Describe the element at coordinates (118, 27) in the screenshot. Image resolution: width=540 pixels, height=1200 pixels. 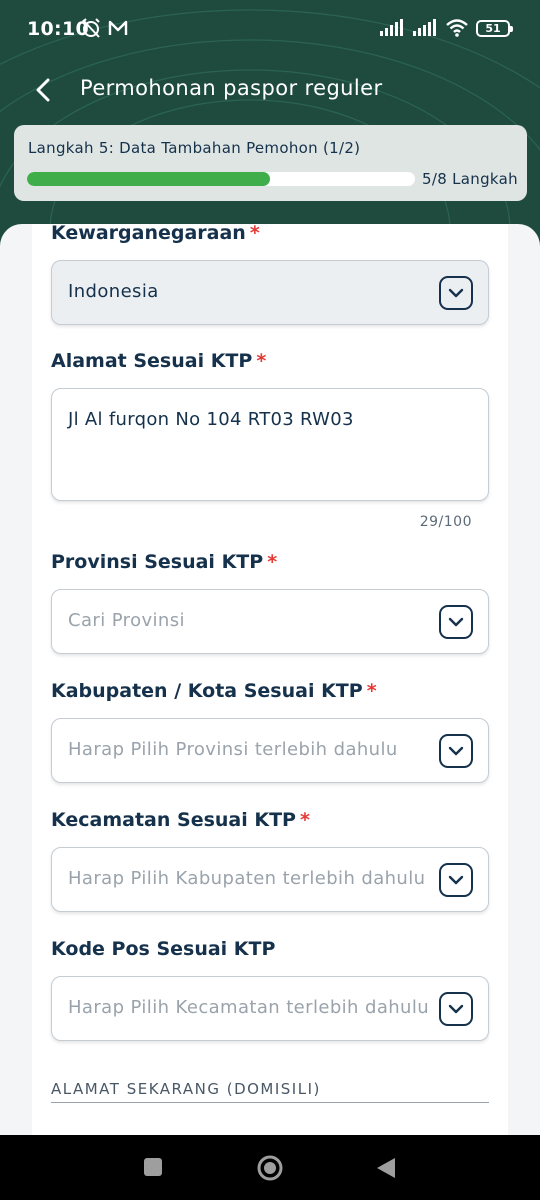
I see `mail-m-icon` at that location.